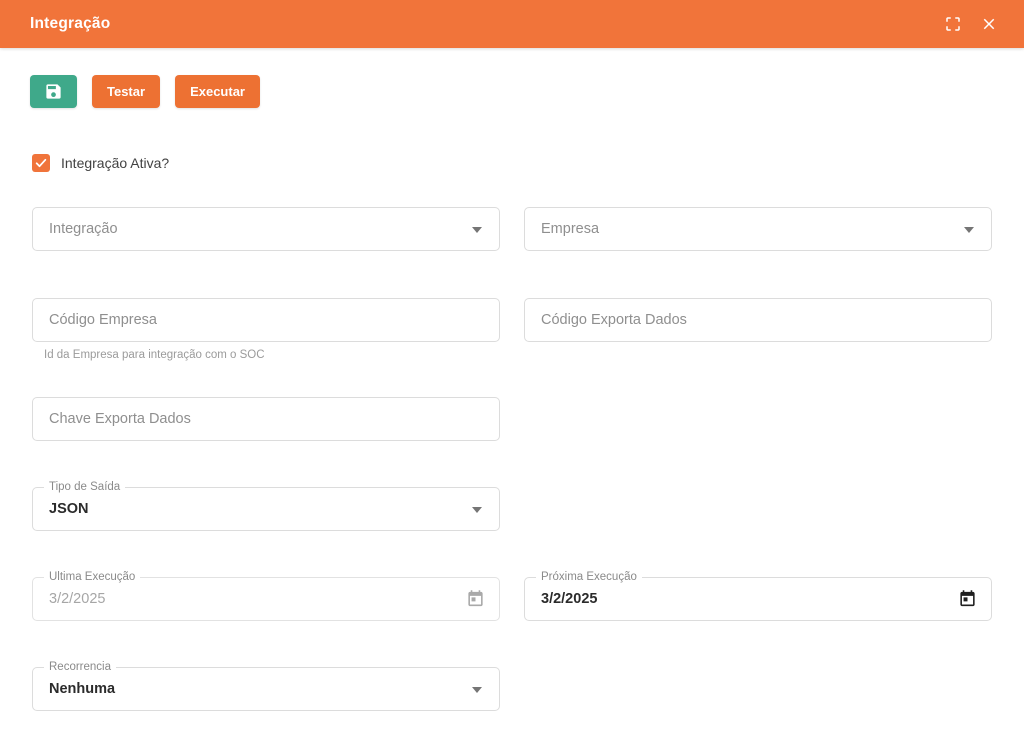 Image resolution: width=1024 pixels, height=731 pixels. Describe the element at coordinates (70, 23) in the screenshot. I see `dialog-title: Integração` at that location.